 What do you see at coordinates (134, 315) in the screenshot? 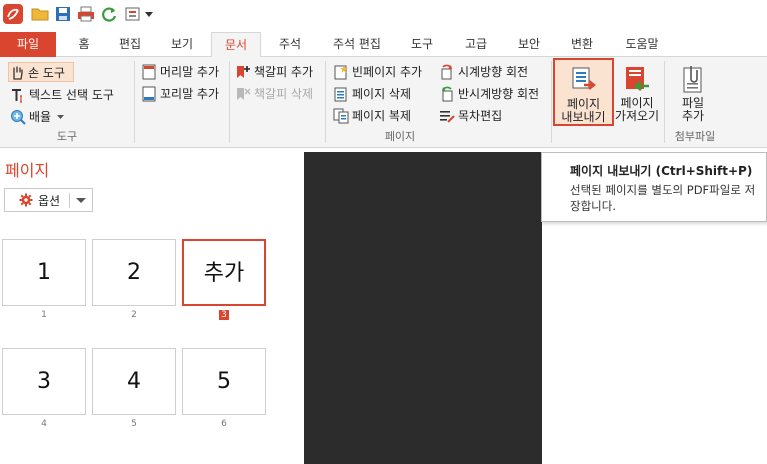
I see `page-number: 2` at bounding box center [134, 315].